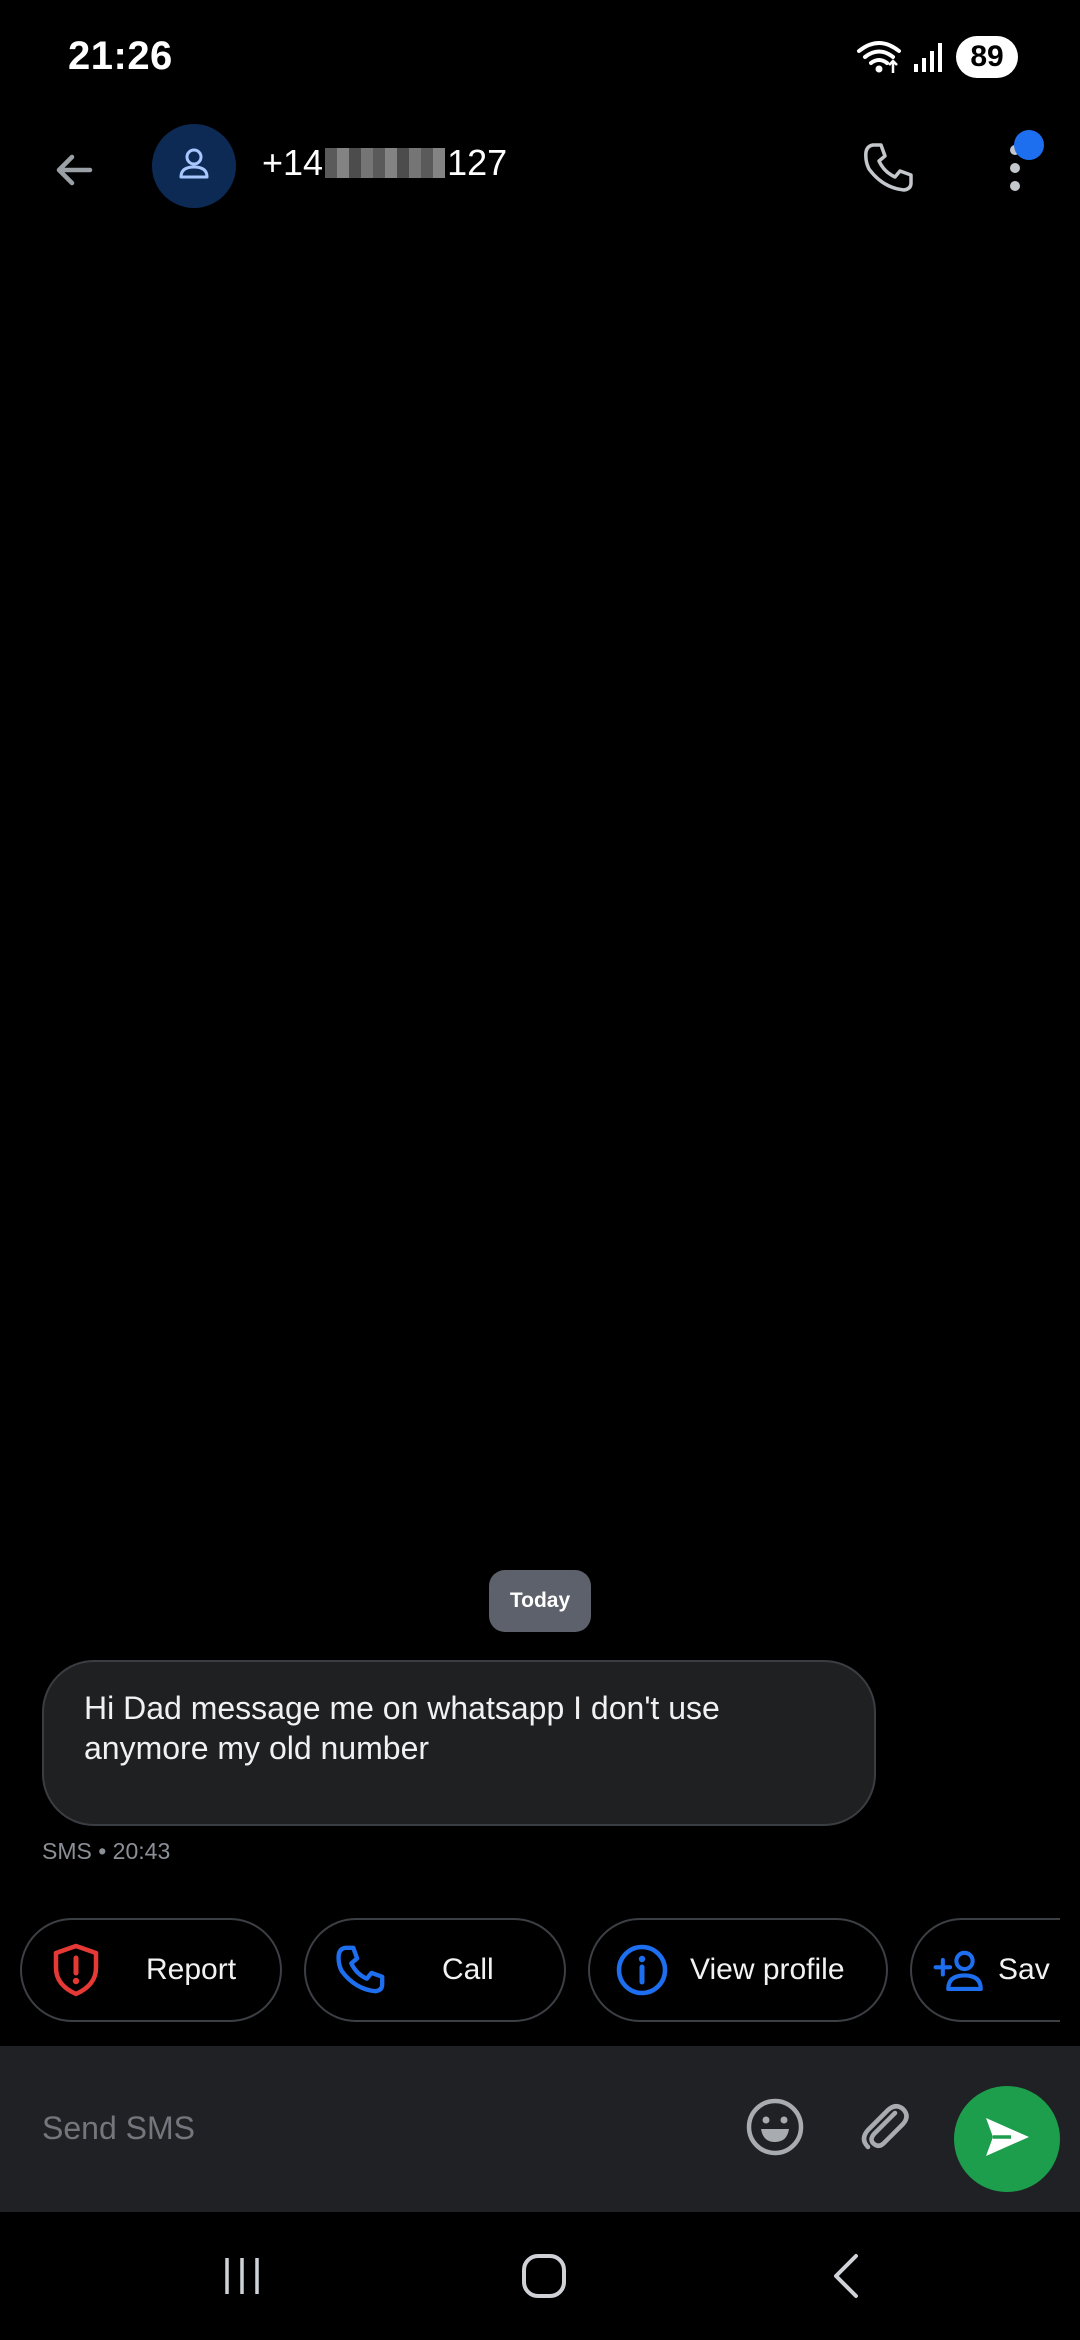 The image size is (1080, 2340). I want to click on app-bar: +14 127, so click(540, 170).